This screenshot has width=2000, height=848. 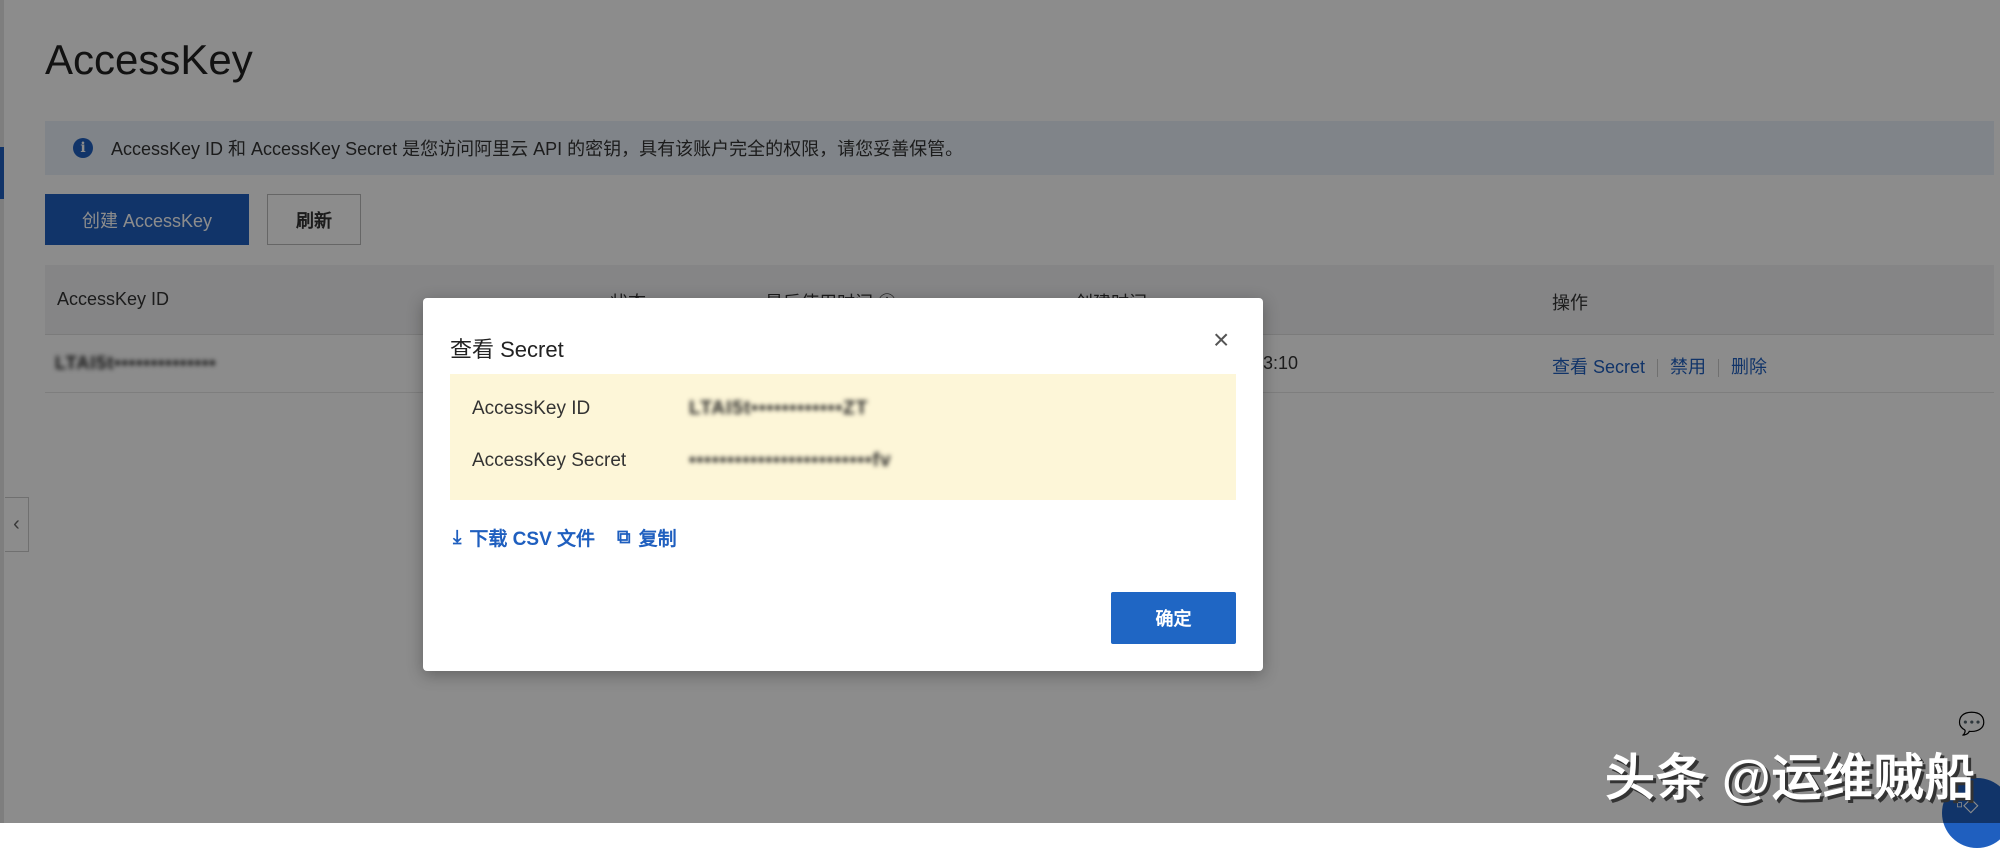 What do you see at coordinates (1790, 778) in the screenshot?
I see `watermark: 头条 @运维贼船` at bounding box center [1790, 778].